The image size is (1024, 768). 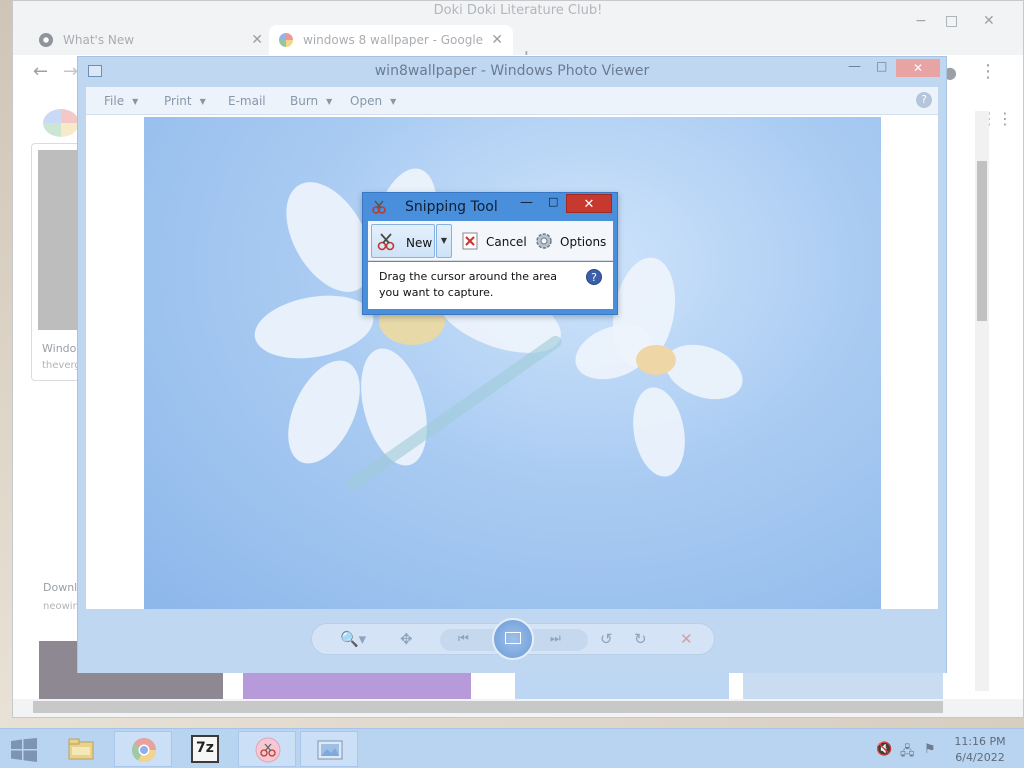 I want to click on zoom-icon: 🔍▾, so click(x=353, y=639).